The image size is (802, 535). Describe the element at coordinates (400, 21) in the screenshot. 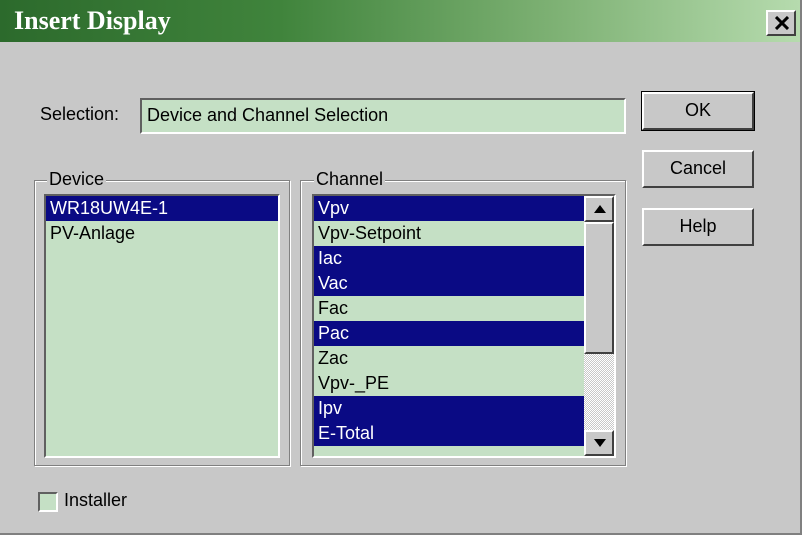

I see `title-bar: Insert Display` at that location.